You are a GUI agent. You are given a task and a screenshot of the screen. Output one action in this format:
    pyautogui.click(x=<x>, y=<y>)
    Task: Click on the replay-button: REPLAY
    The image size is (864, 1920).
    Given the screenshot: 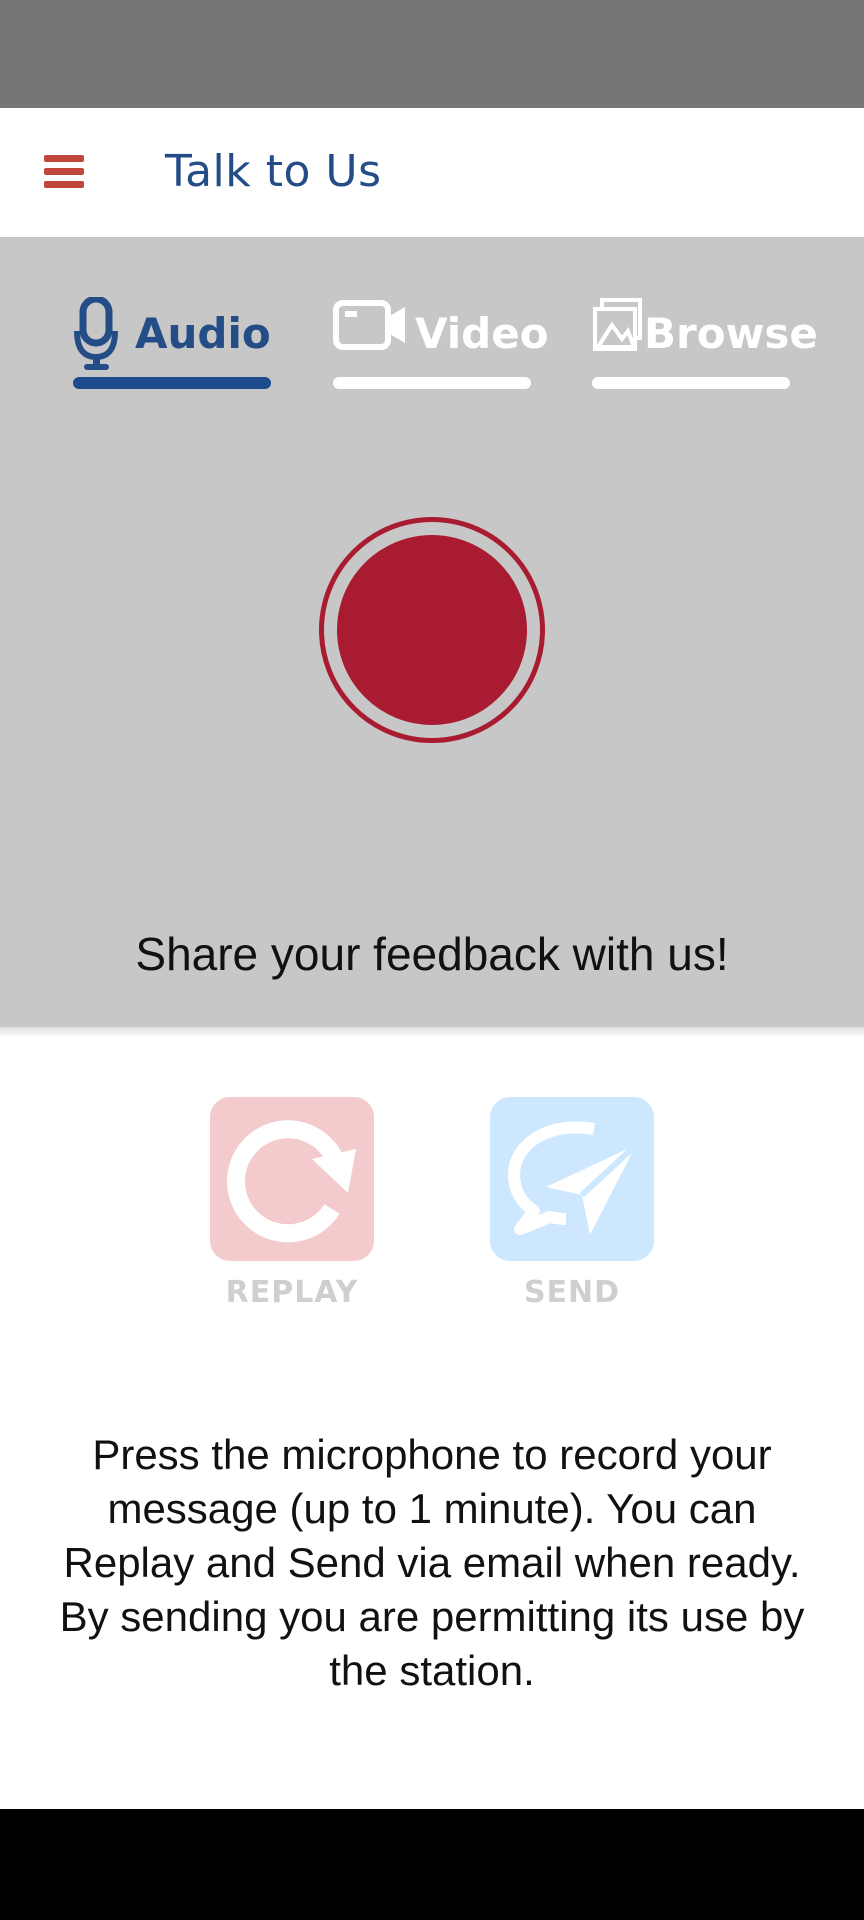 What is the action you would take?
    pyautogui.click(x=292, y=1203)
    